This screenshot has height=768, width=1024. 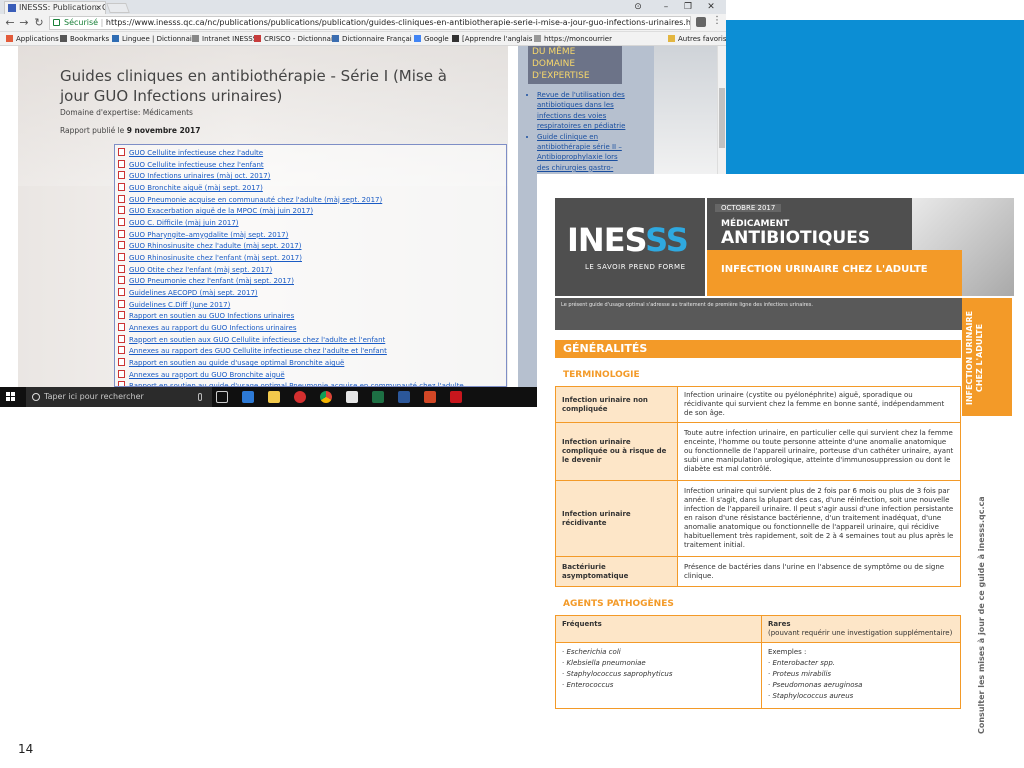 What do you see at coordinates (222, 397) in the screenshot?
I see `task-view-icon` at bounding box center [222, 397].